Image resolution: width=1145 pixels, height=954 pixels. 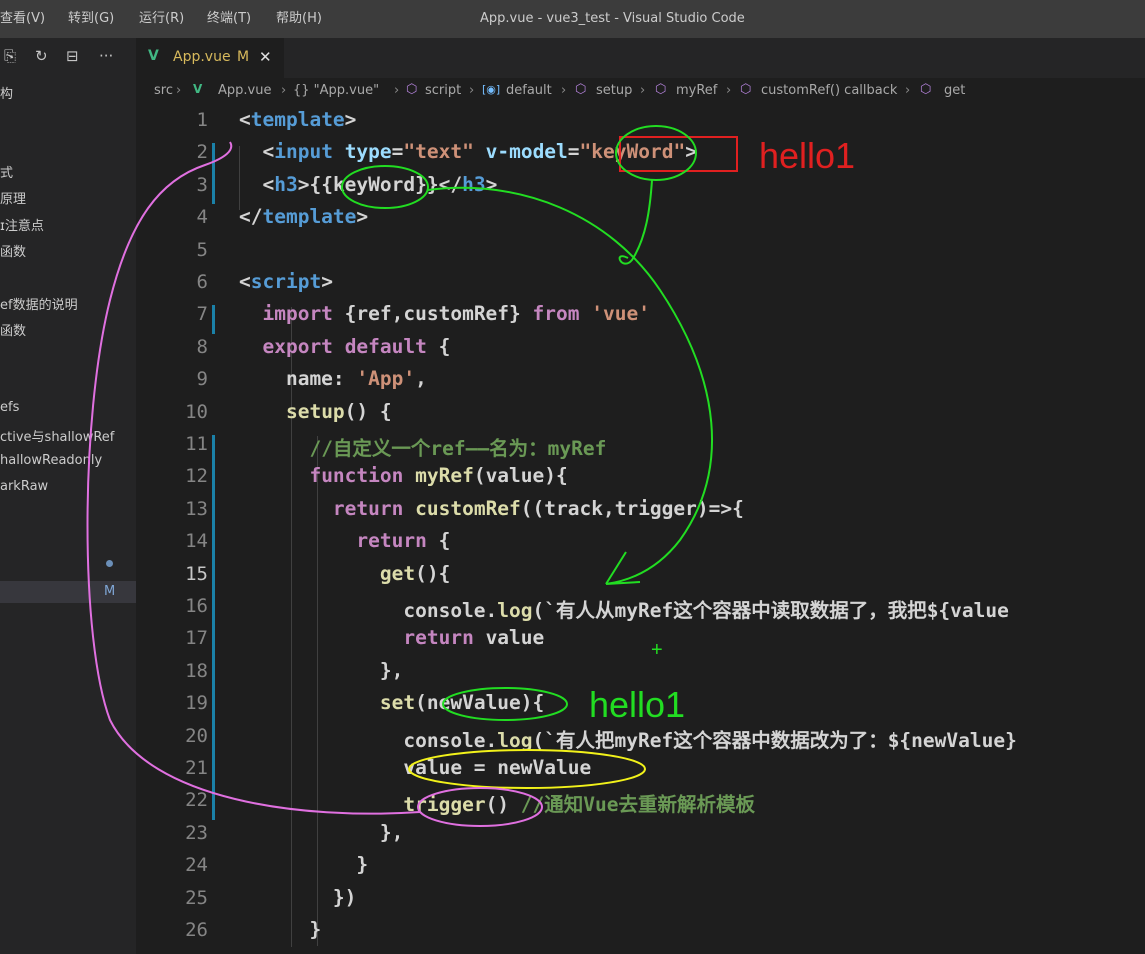 What do you see at coordinates (807, 155) in the screenshot?
I see `annotation-red-text: hello1` at bounding box center [807, 155].